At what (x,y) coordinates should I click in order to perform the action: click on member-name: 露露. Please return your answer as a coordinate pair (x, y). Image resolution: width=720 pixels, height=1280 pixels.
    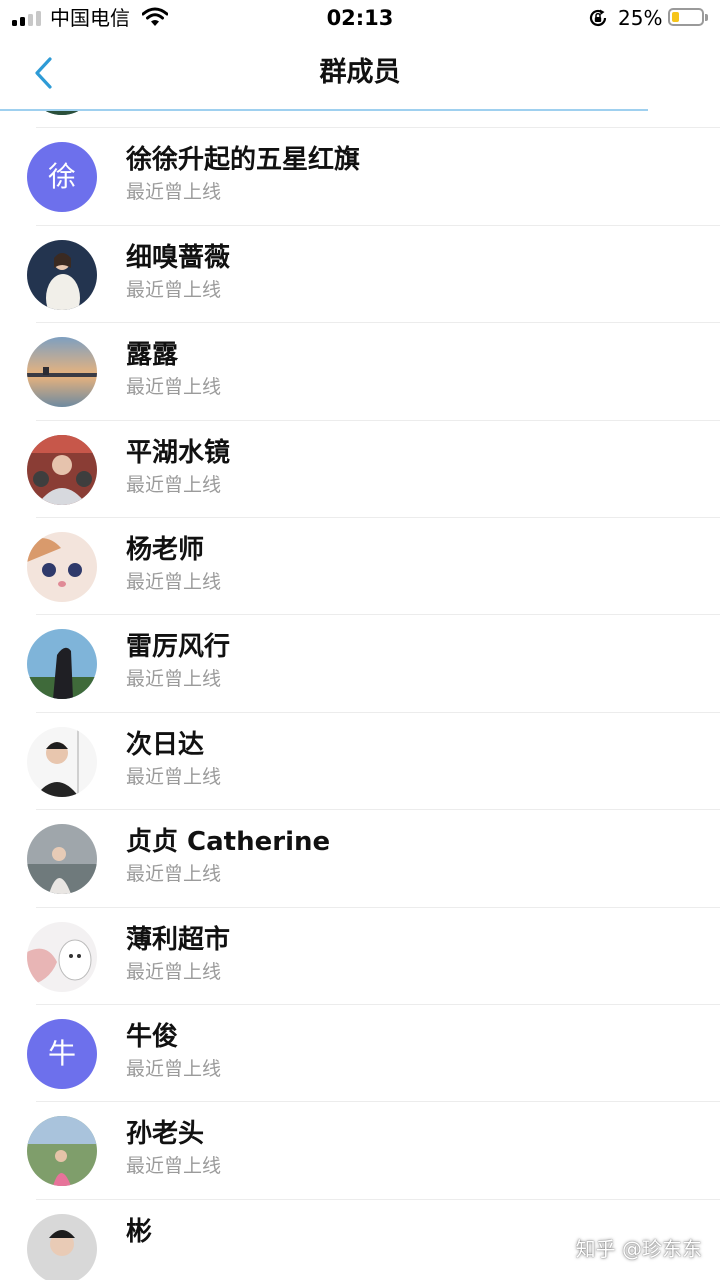
    Looking at the image, I should click on (152, 355).